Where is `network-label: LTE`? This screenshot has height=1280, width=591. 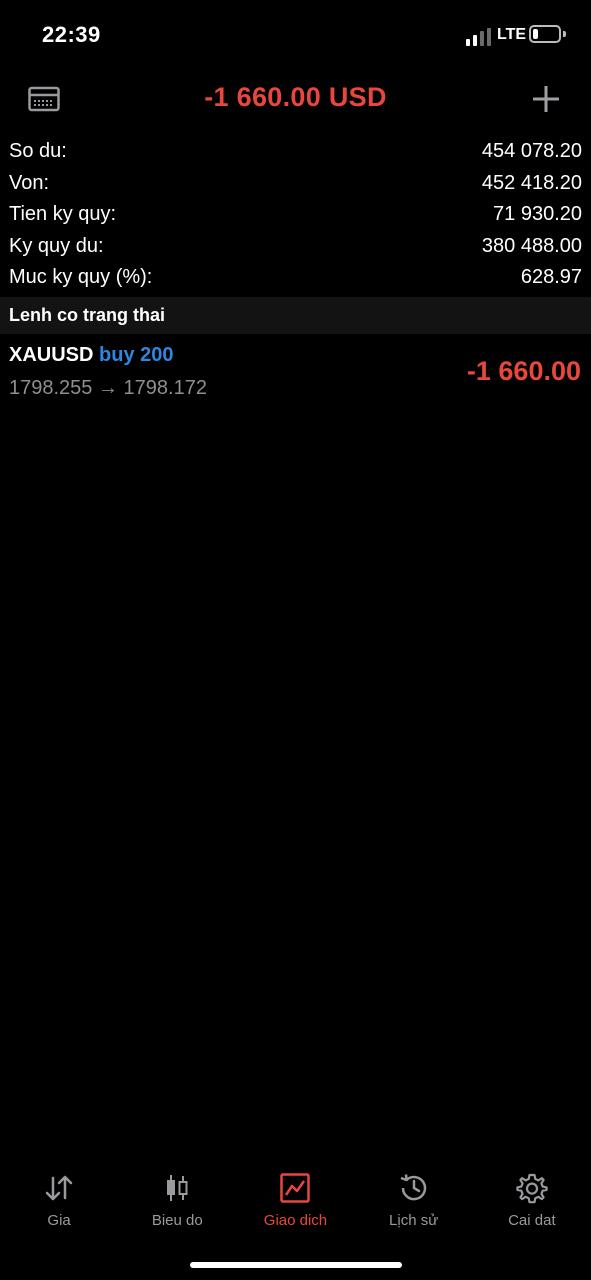 network-label: LTE is located at coordinates (512, 34).